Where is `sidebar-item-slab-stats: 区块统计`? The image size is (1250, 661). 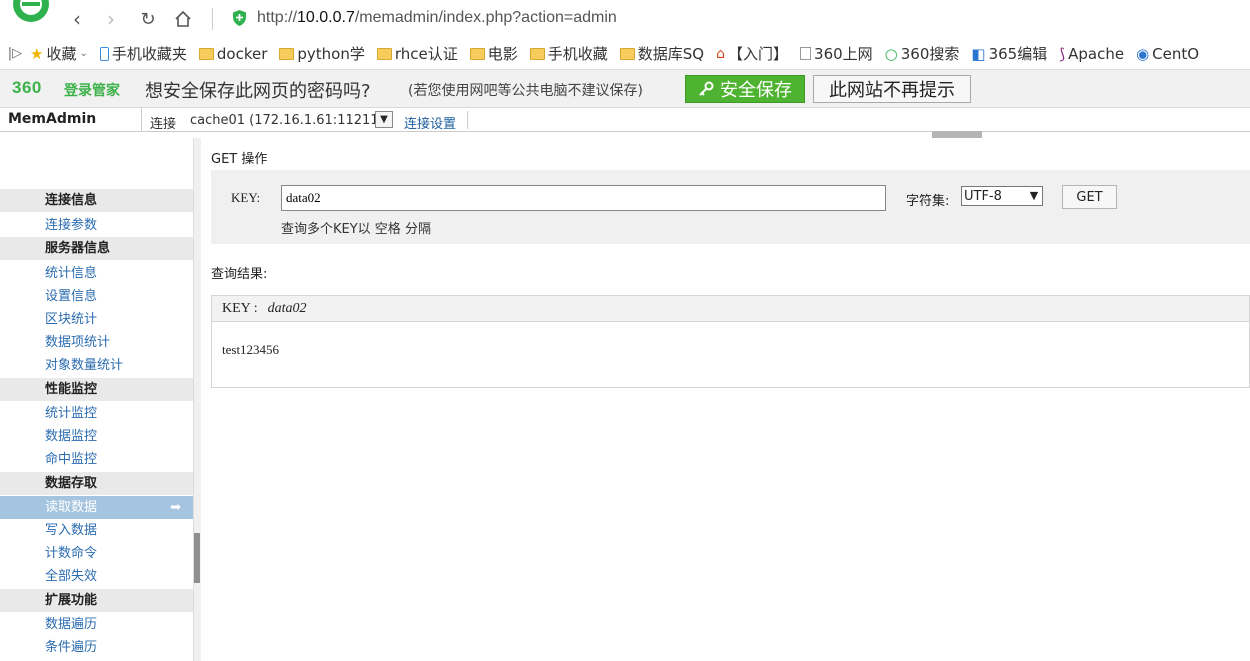 sidebar-item-slab-stats: 区块统计 is located at coordinates (96, 319).